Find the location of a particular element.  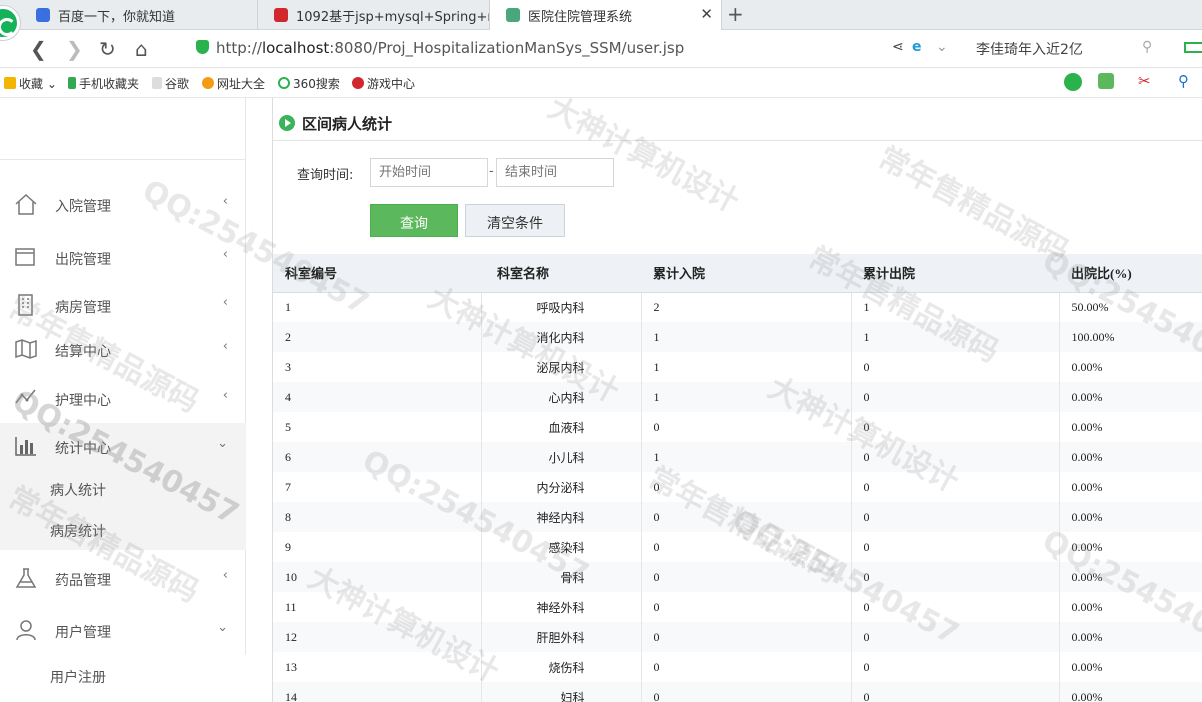

sidebar-item-label: 出院管理 is located at coordinates (83, 260).